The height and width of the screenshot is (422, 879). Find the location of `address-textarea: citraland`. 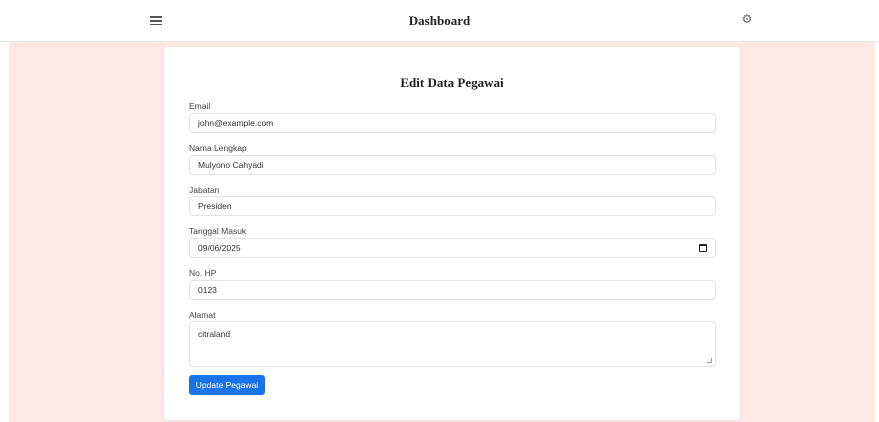

address-textarea: citraland is located at coordinates (452, 344).